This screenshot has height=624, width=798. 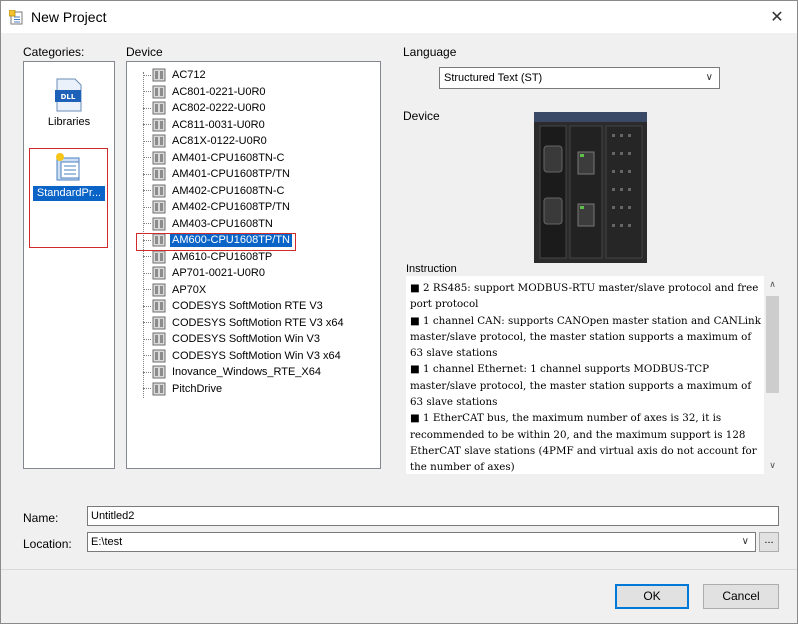 What do you see at coordinates (205, 108) in the screenshot?
I see `device-tree-item: AC802-0222-U0R0` at bounding box center [205, 108].